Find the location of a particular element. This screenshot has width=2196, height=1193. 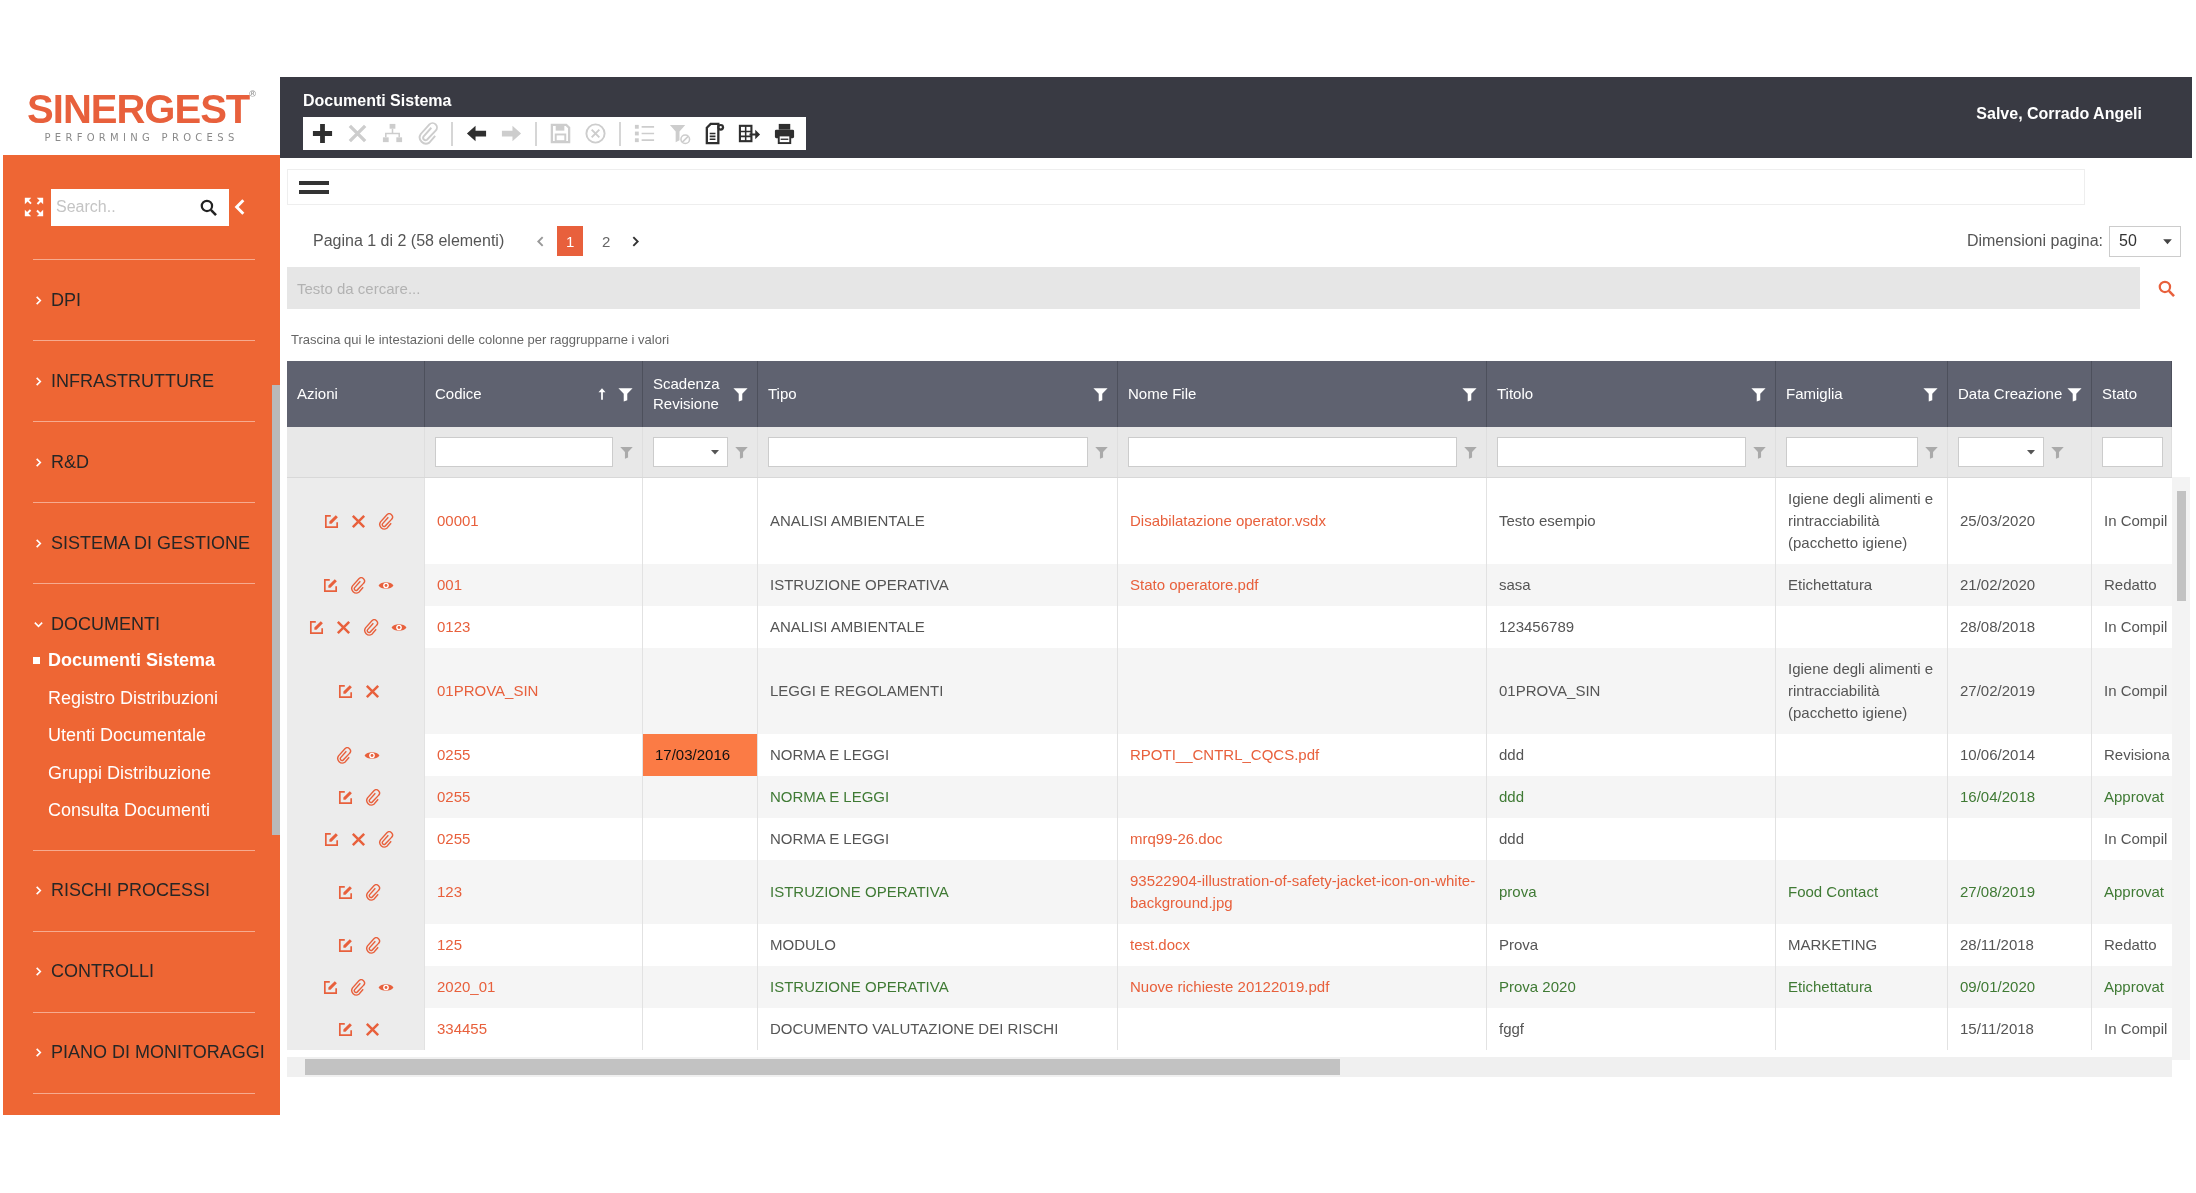

document-gear-icon is located at coordinates (714, 133).